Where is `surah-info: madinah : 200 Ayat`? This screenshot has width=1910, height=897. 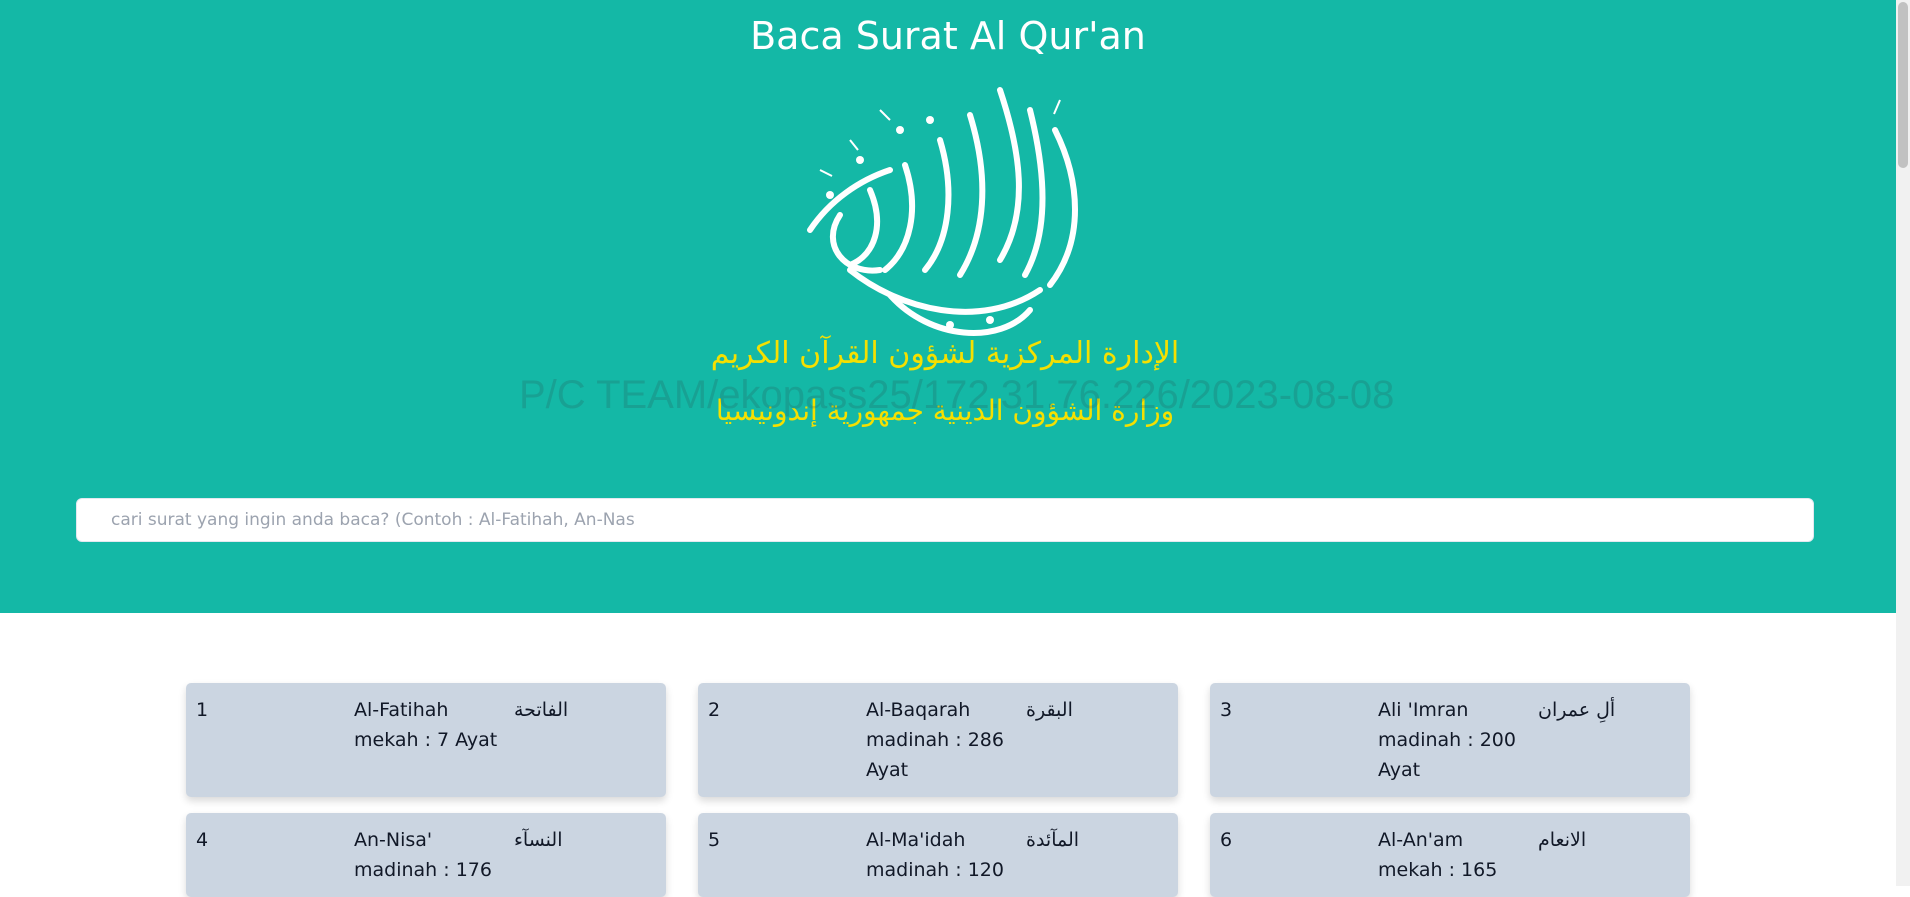 surah-info: madinah : 200 Ayat is located at coordinates (1447, 755).